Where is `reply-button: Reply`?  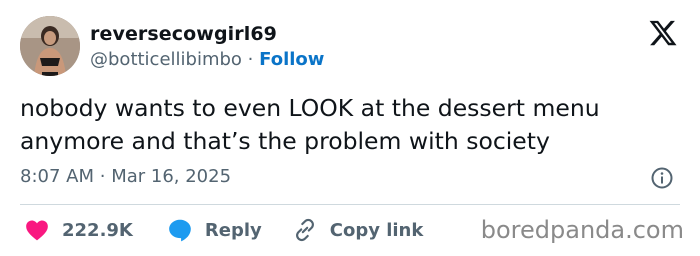 reply-button: Reply is located at coordinates (214, 230).